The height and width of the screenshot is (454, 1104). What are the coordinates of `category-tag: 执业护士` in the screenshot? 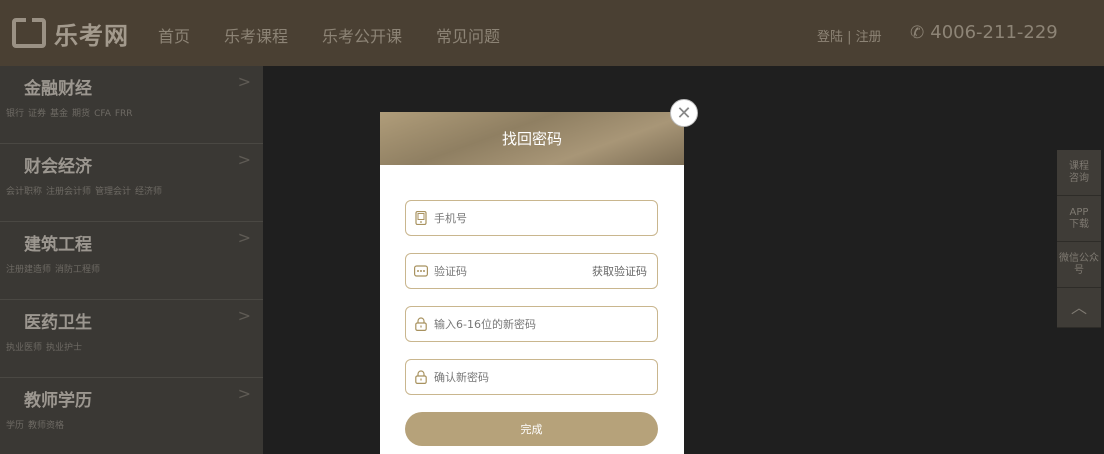 It's located at (64, 348).